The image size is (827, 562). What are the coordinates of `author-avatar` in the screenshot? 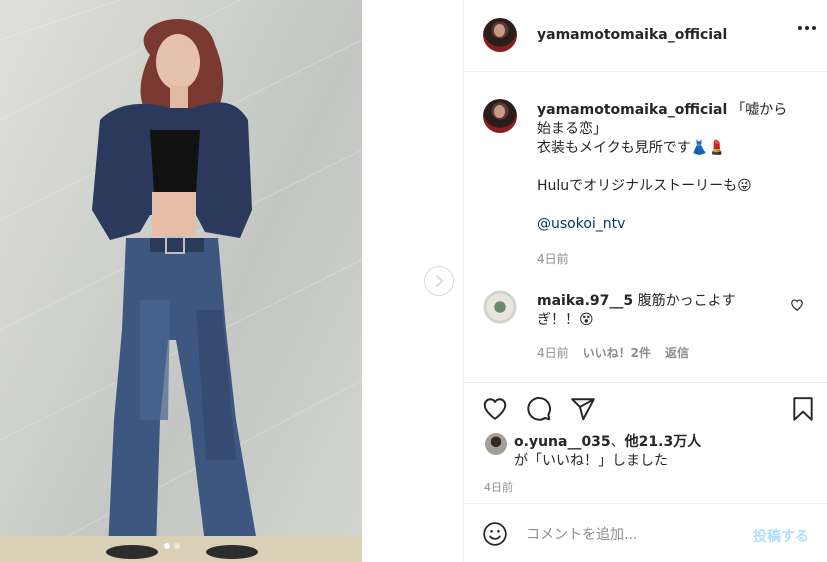 It's located at (500, 35).